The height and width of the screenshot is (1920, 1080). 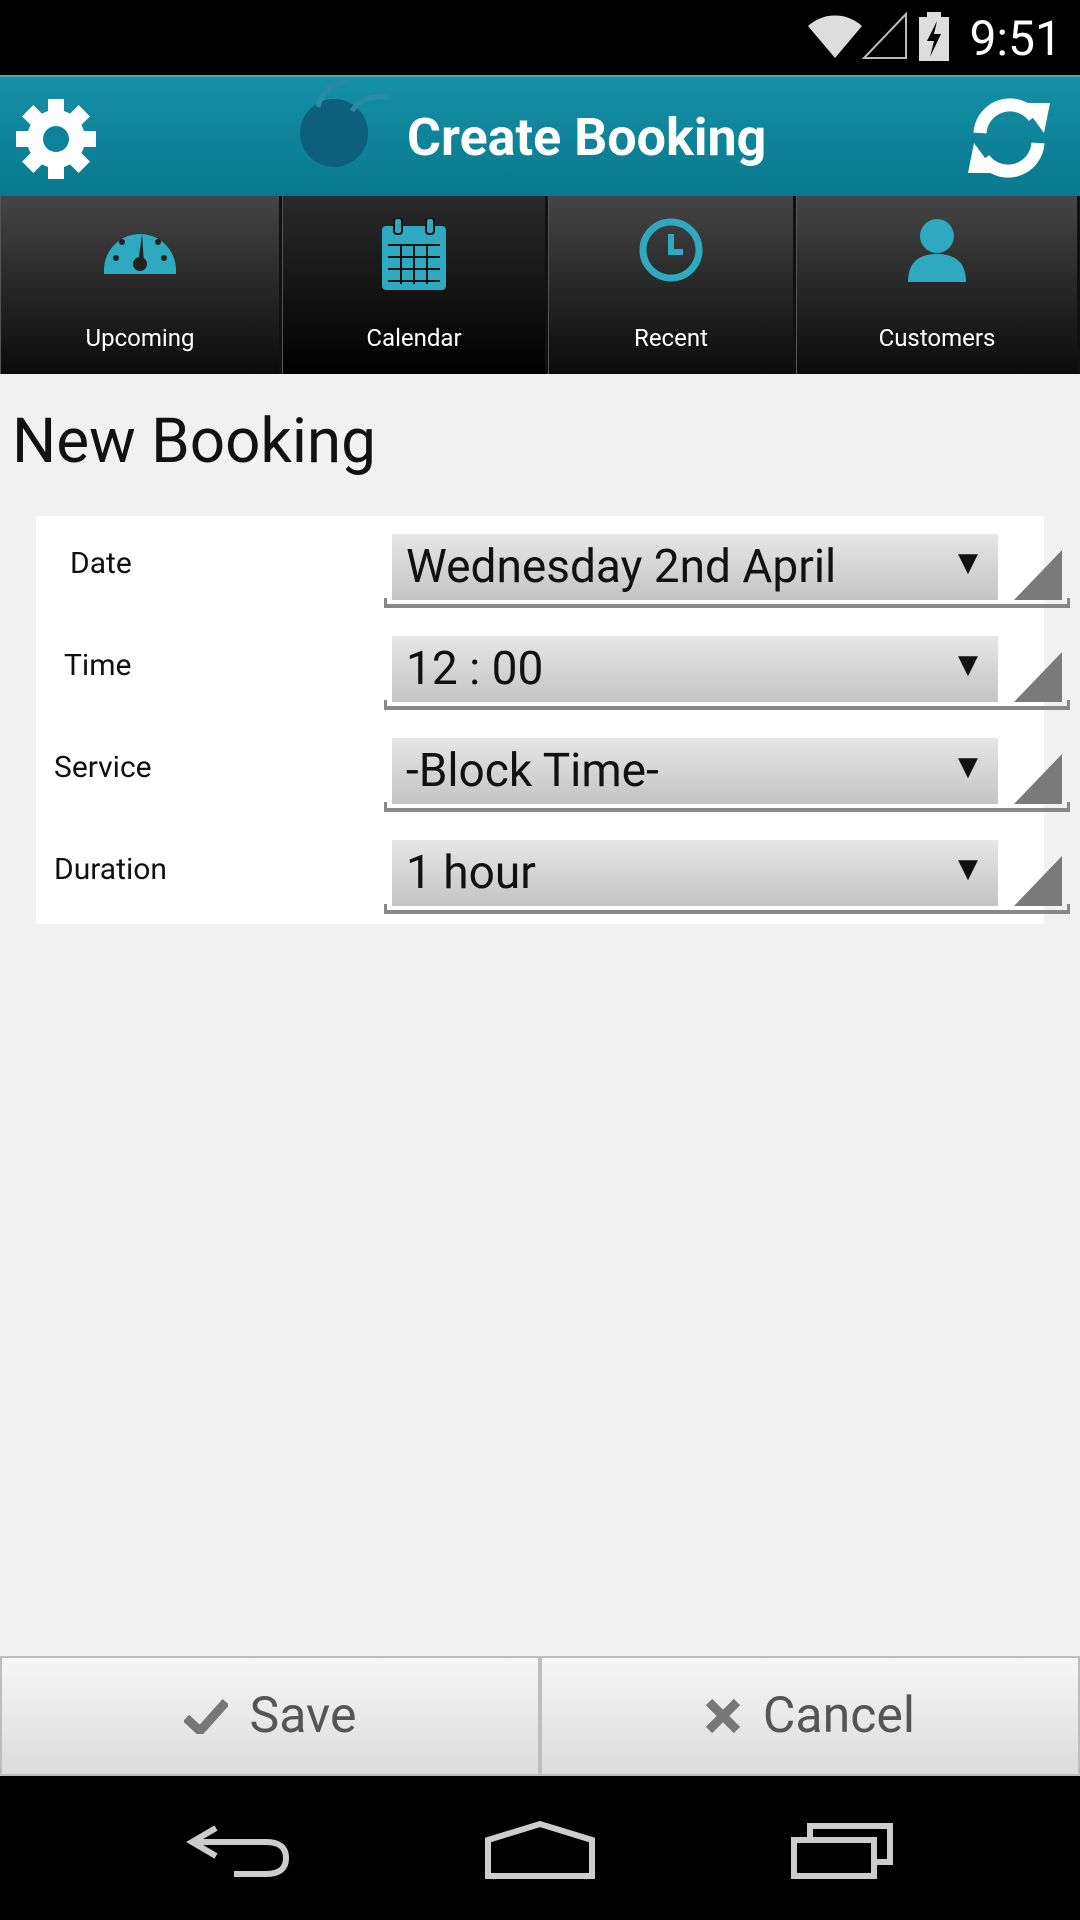 What do you see at coordinates (723, 1716) in the screenshot?
I see `close-icon` at bounding box center [723, 1716].